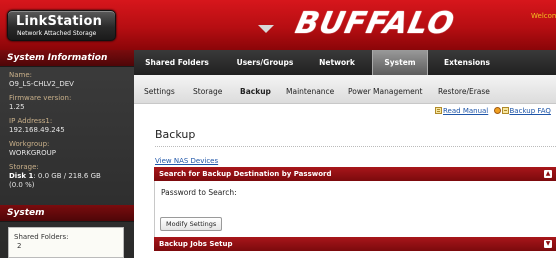 The image size is (556, 258). What do you see at coordinates (464, 91) in the screenshot?
I see `subnav-restore-erase: Restore/Erase` at bounding box center [464, 91].